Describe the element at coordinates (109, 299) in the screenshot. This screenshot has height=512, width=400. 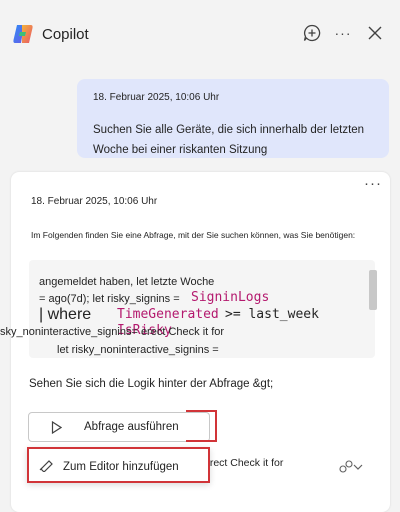
I see `code-line: = ago(7d); let risky_signins =` at that location.